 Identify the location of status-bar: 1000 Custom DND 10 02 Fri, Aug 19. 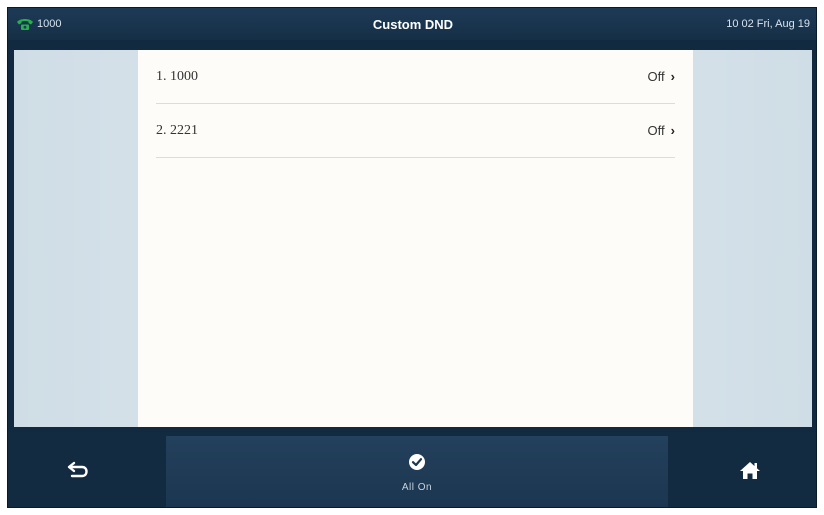
(412, 24).